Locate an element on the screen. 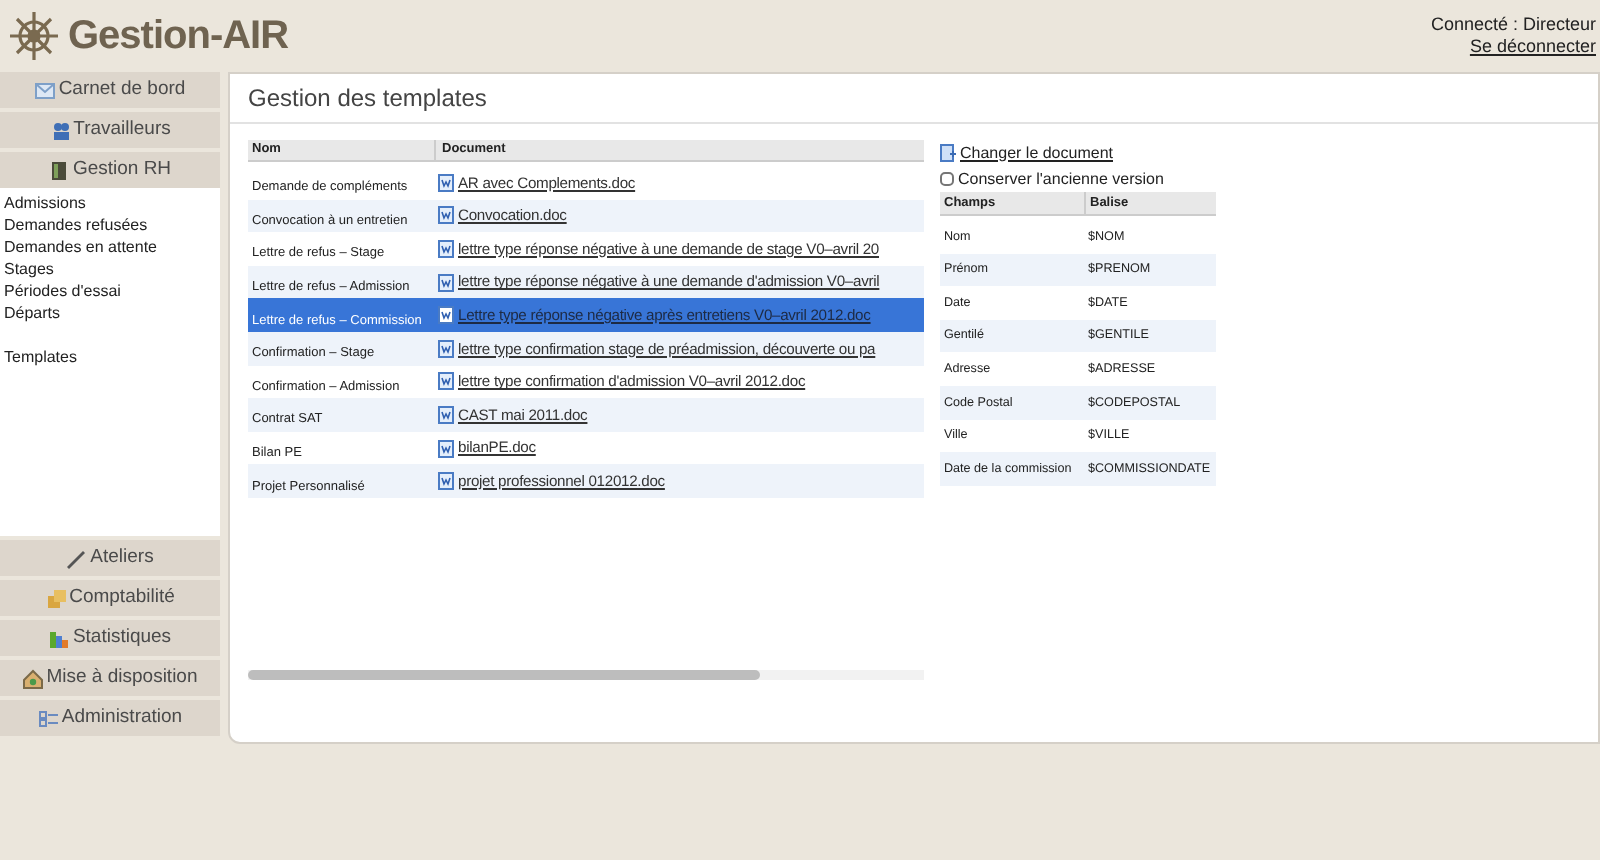 The width and height of the screenshot is (1600, 860). submenu-link: Demandes refusées is located at coordinates (76, 225).